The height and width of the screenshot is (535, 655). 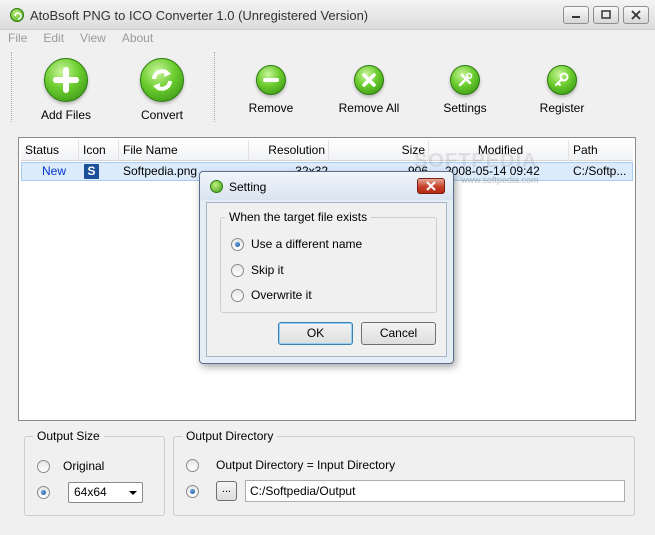 I want to click on add-files-label: Add Files, so click(x=66, y=115).